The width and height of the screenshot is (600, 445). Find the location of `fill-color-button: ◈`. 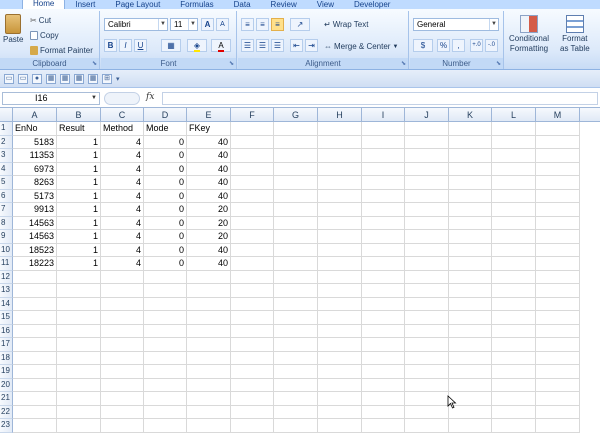

fill-color-button: ◈ is located at coordinates (197, 45).